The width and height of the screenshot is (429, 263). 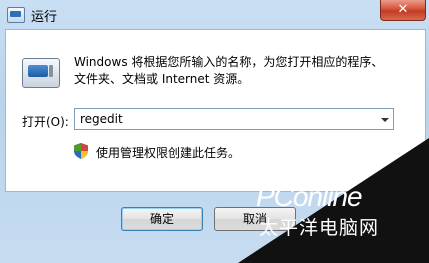 What do you see at coordinates (44, 17) in the screenshot?
I see `window-title: 运行` at bounding box center [44, 17].